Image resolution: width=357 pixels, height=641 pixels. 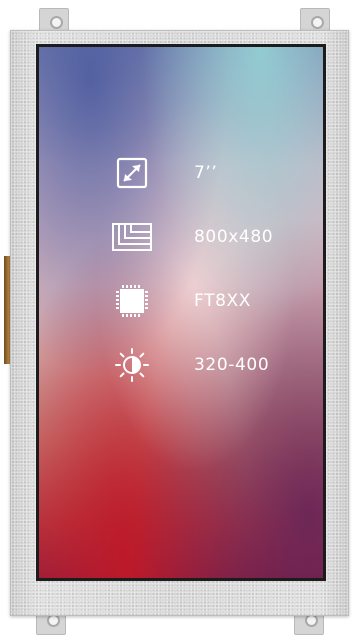 I want to click on spec-value-brightness: 320-400, so click(x=232, y=365).